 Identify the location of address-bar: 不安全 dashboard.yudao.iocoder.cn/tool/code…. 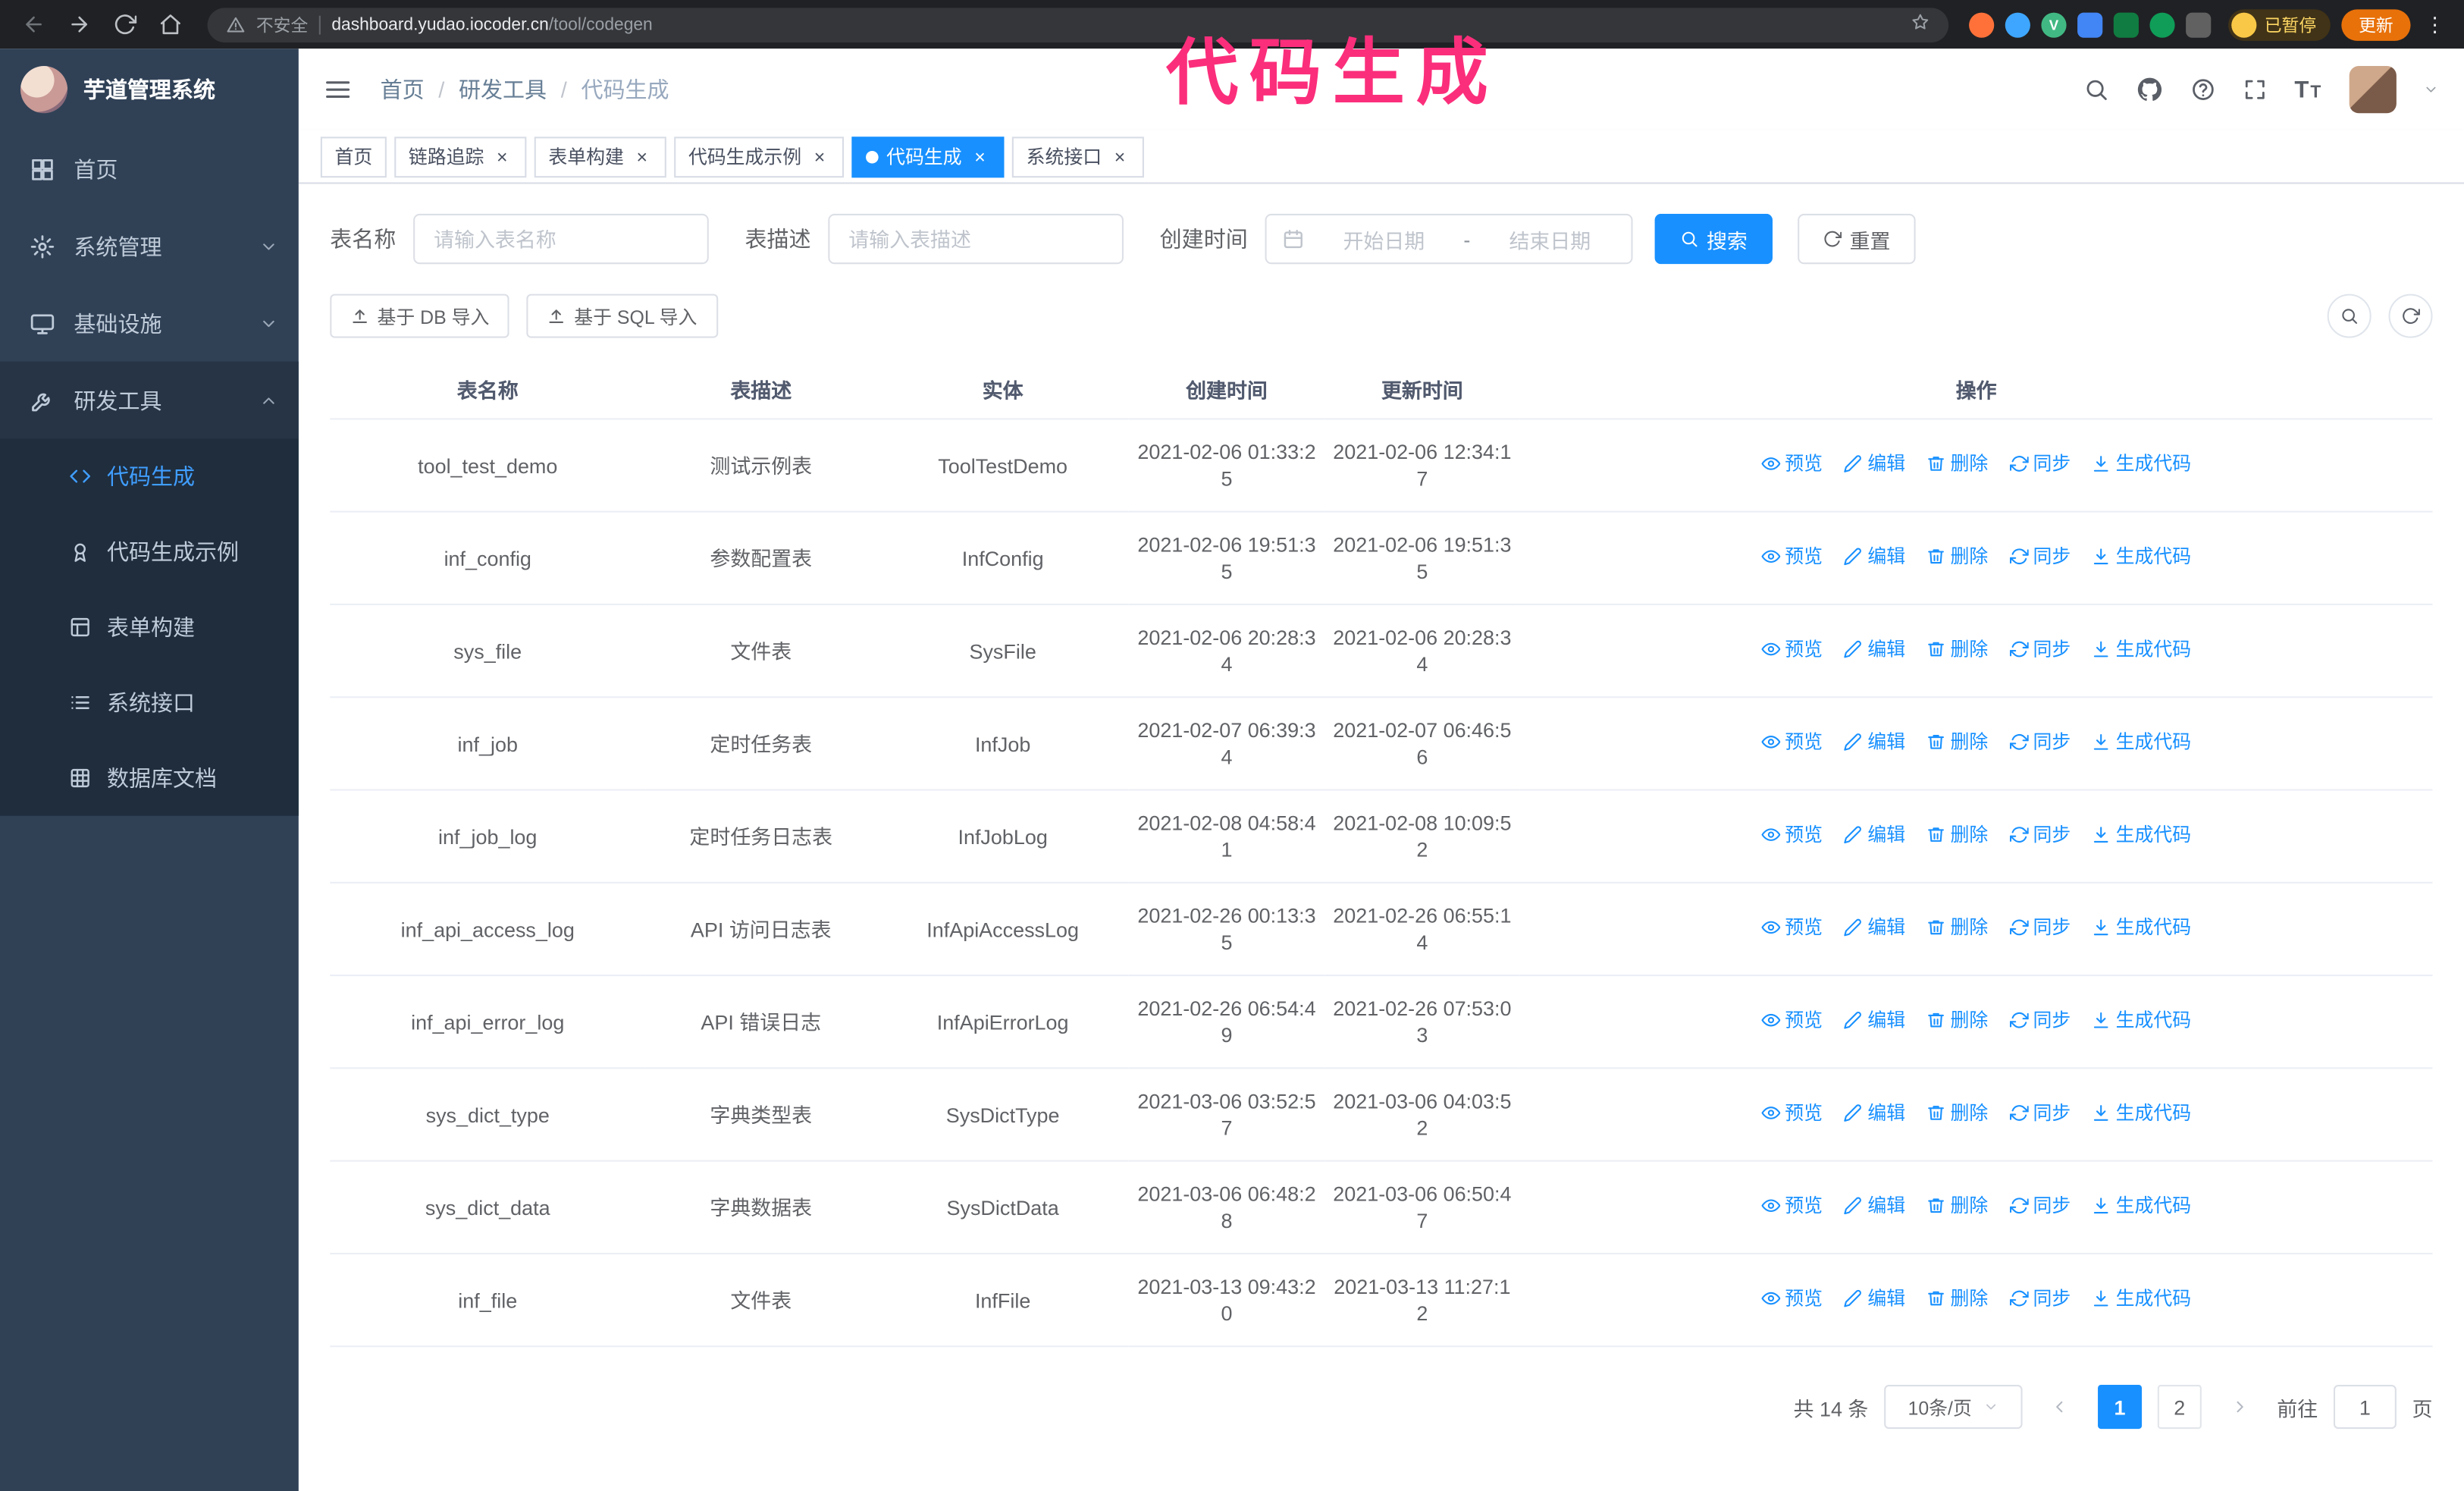
(1078, 24).